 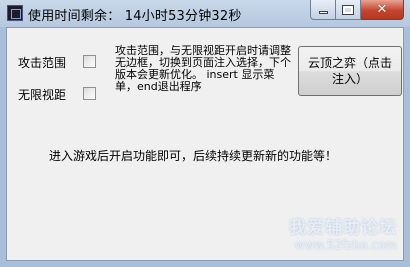 I want to click on status-text: 进入游戏后开启功能即可，后续持续更新新的功能等！, so click(x=193, y=156).